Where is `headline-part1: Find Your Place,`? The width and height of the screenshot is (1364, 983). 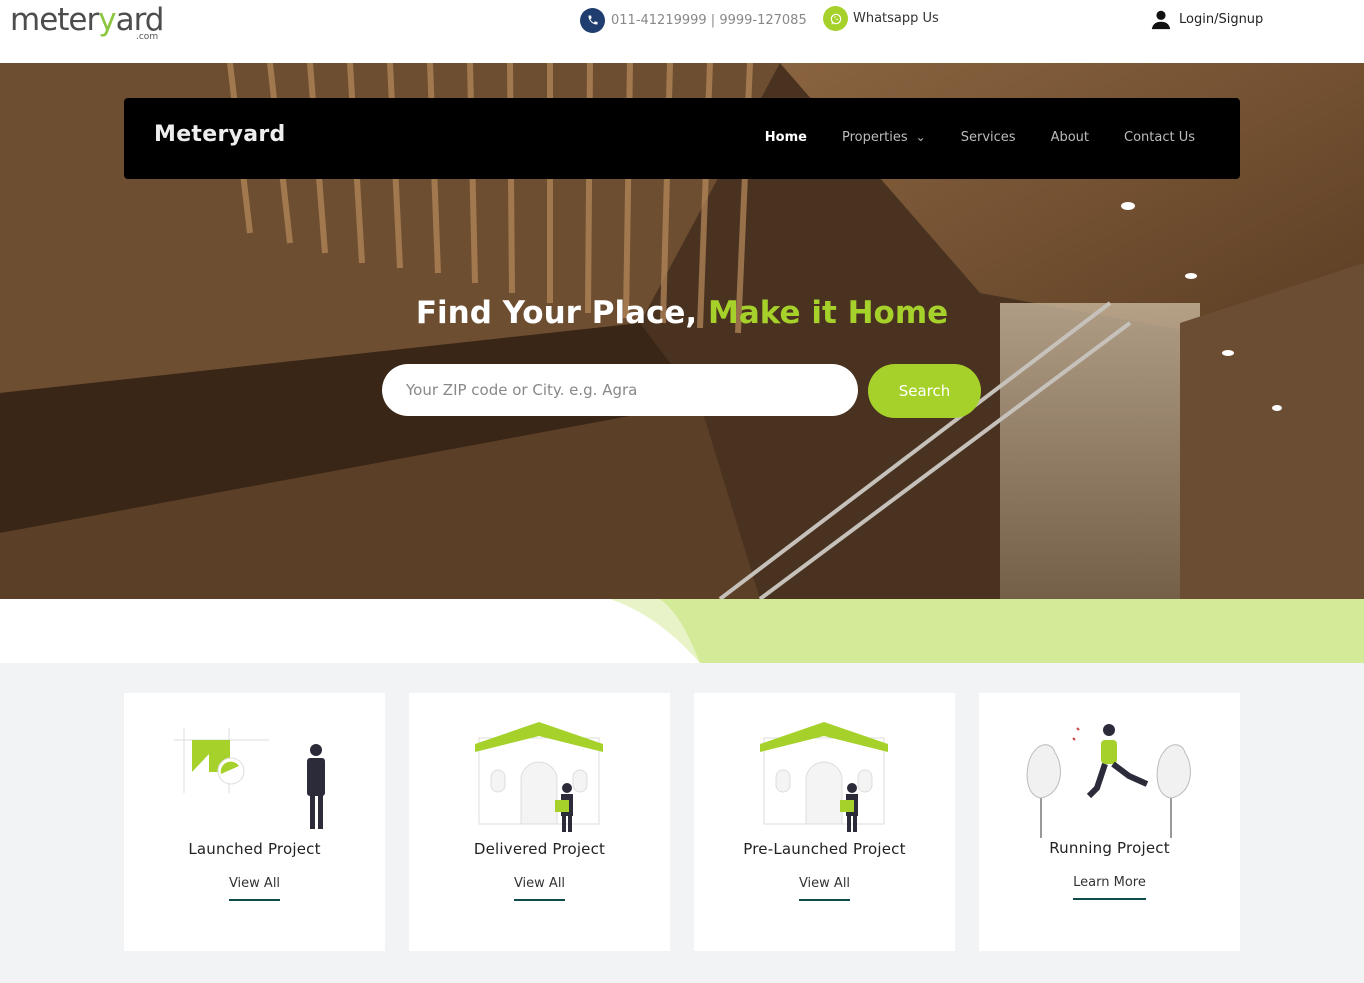 headline-part1: Find Your Place, is located at coordinates (561, 313).